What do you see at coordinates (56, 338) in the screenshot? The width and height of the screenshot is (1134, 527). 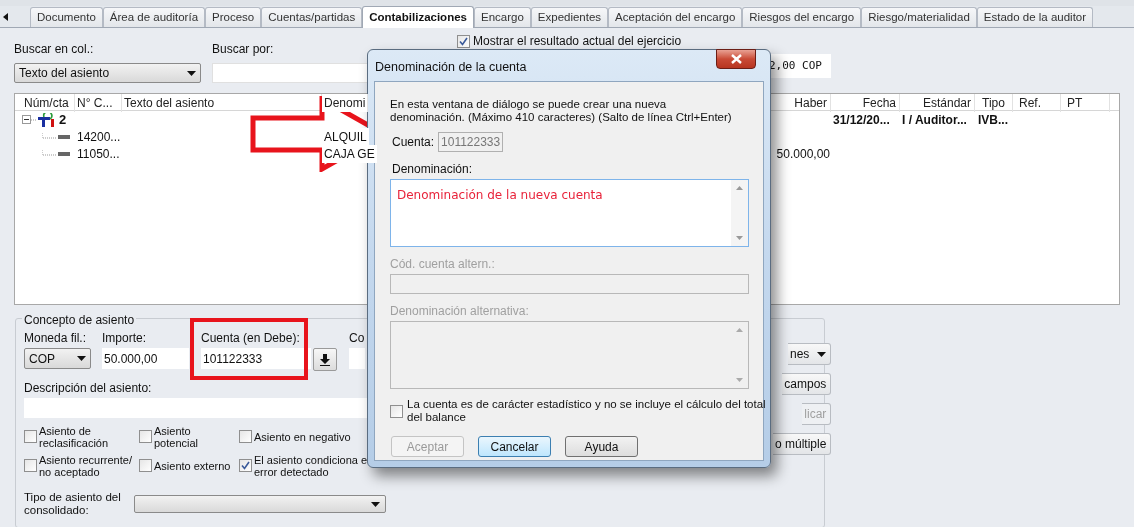 I see `field-label: Moneda fil.:` at bounding box center [56, 338].